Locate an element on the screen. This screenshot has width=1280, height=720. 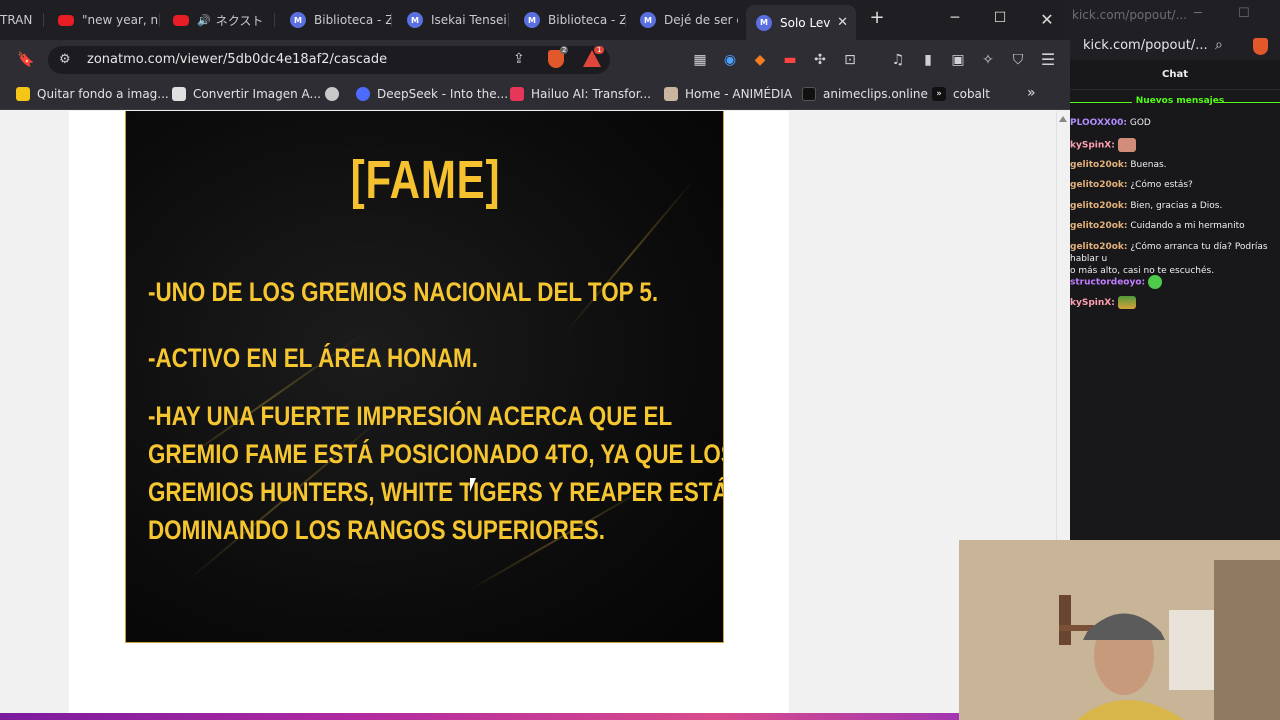
tab-5: M Isekai Tensei is located at coordinates (458, 20).